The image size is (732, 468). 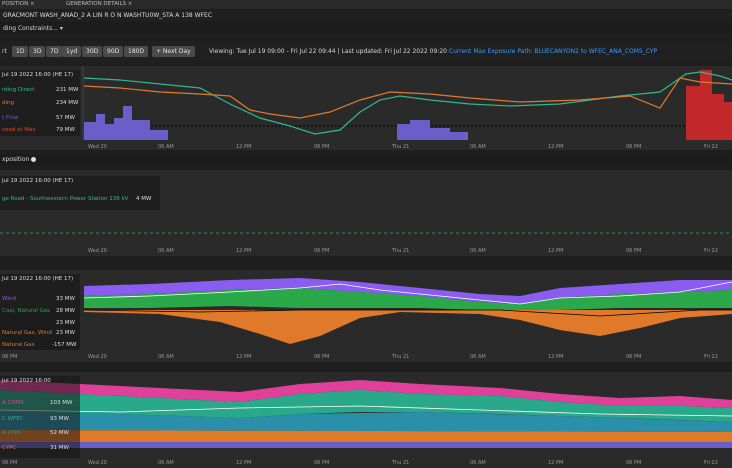 What do you see at coordinates (18, 4) in the screenshot?
I see `tab-position: POSITION ×` at bounding box center [18, 4].